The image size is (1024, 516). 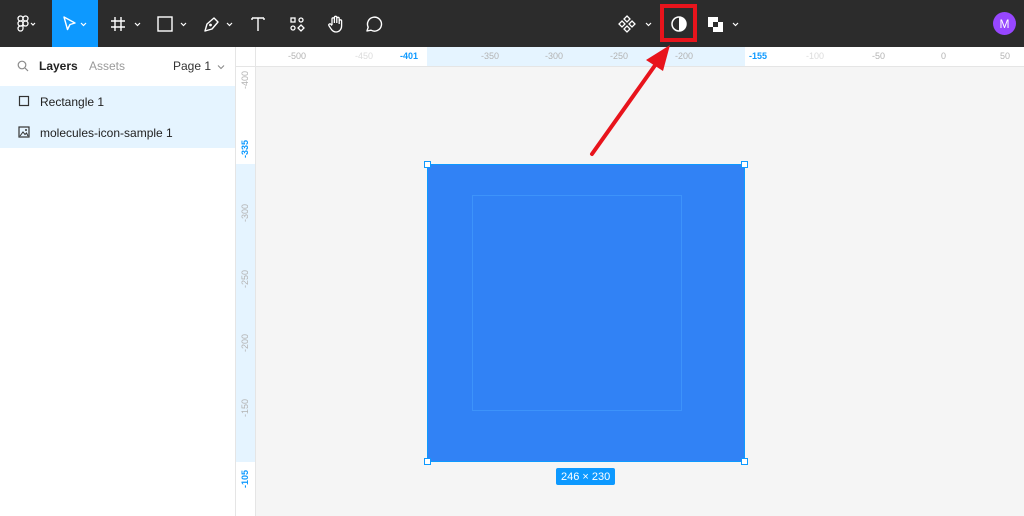 I want to click on ruler-label: -100, so click(x=815, y=56).